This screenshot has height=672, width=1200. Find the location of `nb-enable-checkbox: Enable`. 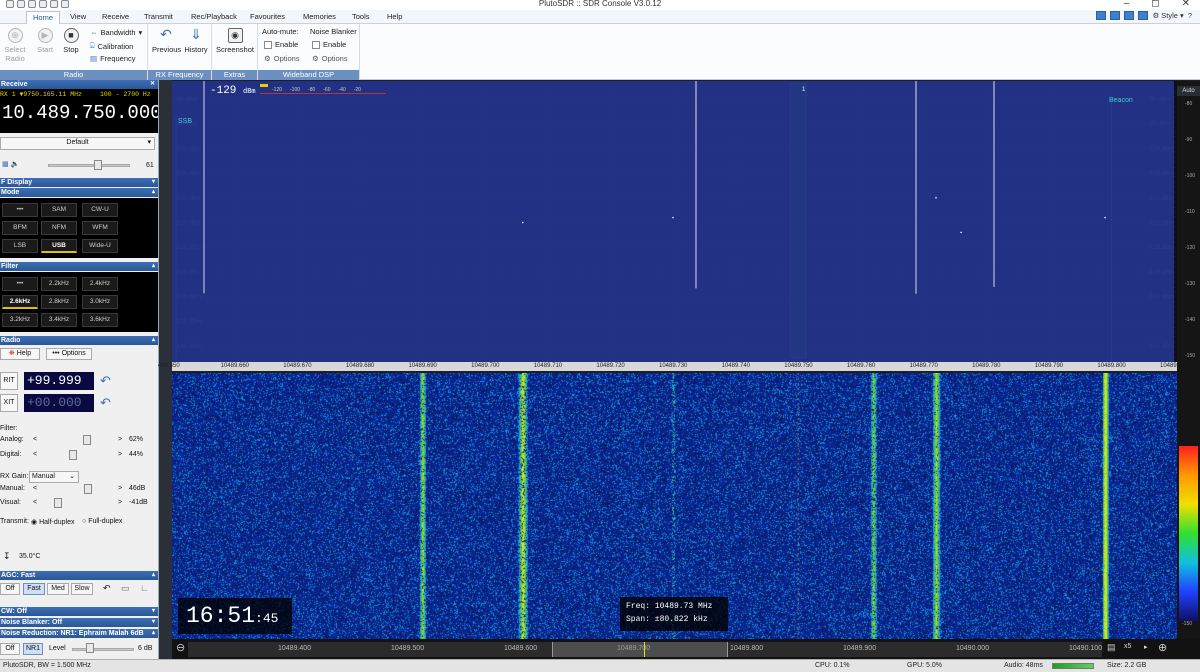

nb-enable-checkbox: Enable is located at coordinates (329, 44).